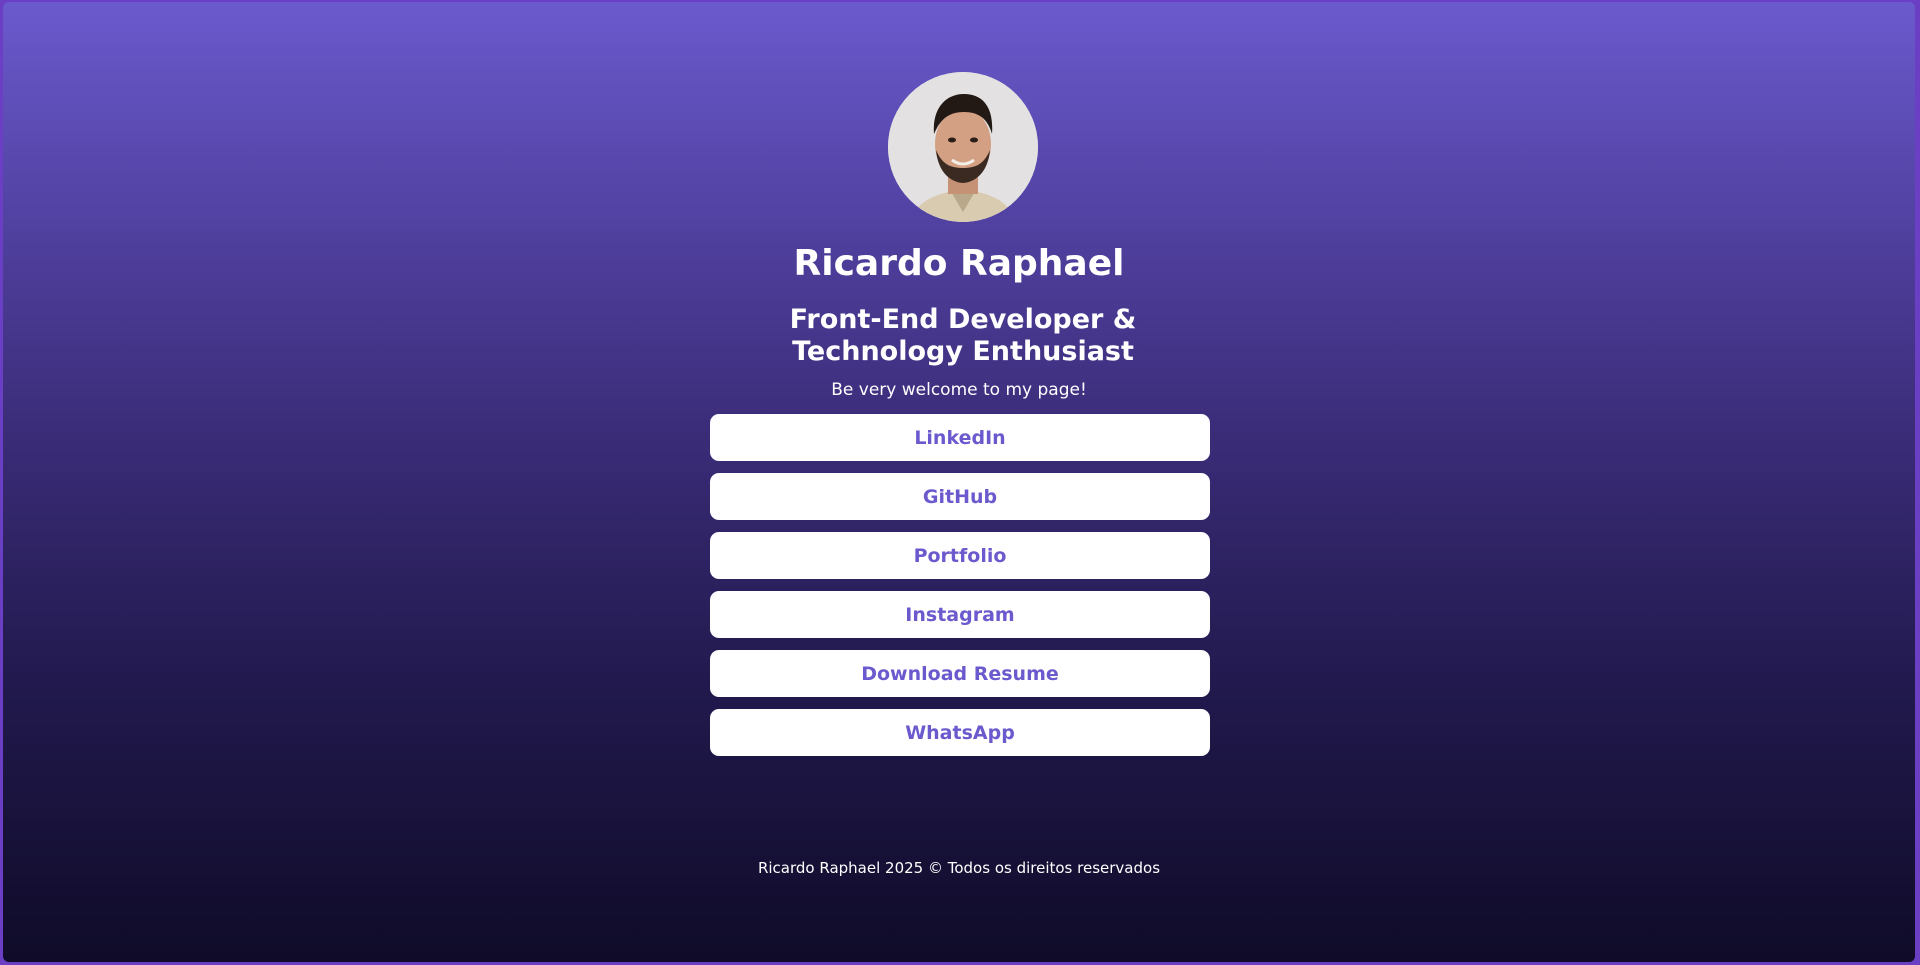 This screenshot has height=965, width=1920. I want to click on whatsapp-link-button: WhatsApp, so click(960, 732).